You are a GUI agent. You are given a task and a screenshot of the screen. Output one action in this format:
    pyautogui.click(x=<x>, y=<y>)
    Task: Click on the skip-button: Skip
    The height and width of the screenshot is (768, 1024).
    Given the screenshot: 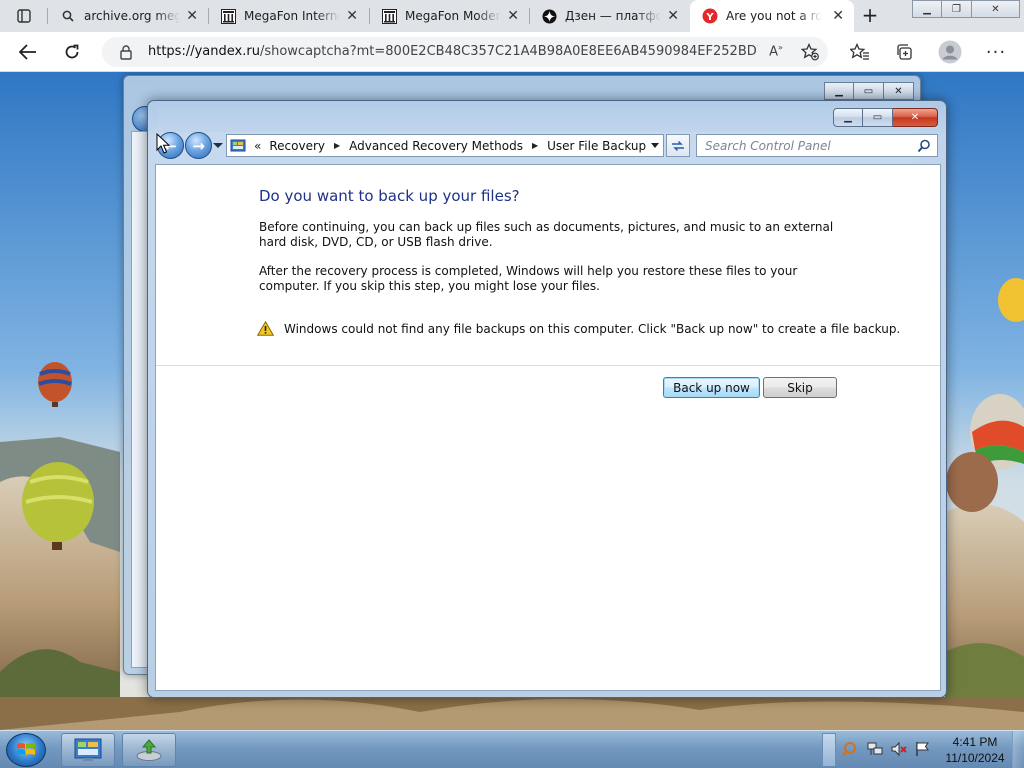 What is the action you would take?
    pyautogui.click(x=800, y=387)
    